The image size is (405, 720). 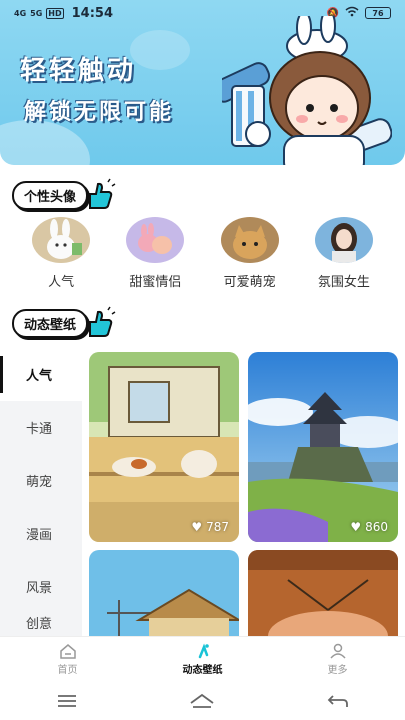 What do you see at coordinates (41, 533) in the screenshot?
I see `category-tab-comics: 漫画` at bounding box center [41, 533].